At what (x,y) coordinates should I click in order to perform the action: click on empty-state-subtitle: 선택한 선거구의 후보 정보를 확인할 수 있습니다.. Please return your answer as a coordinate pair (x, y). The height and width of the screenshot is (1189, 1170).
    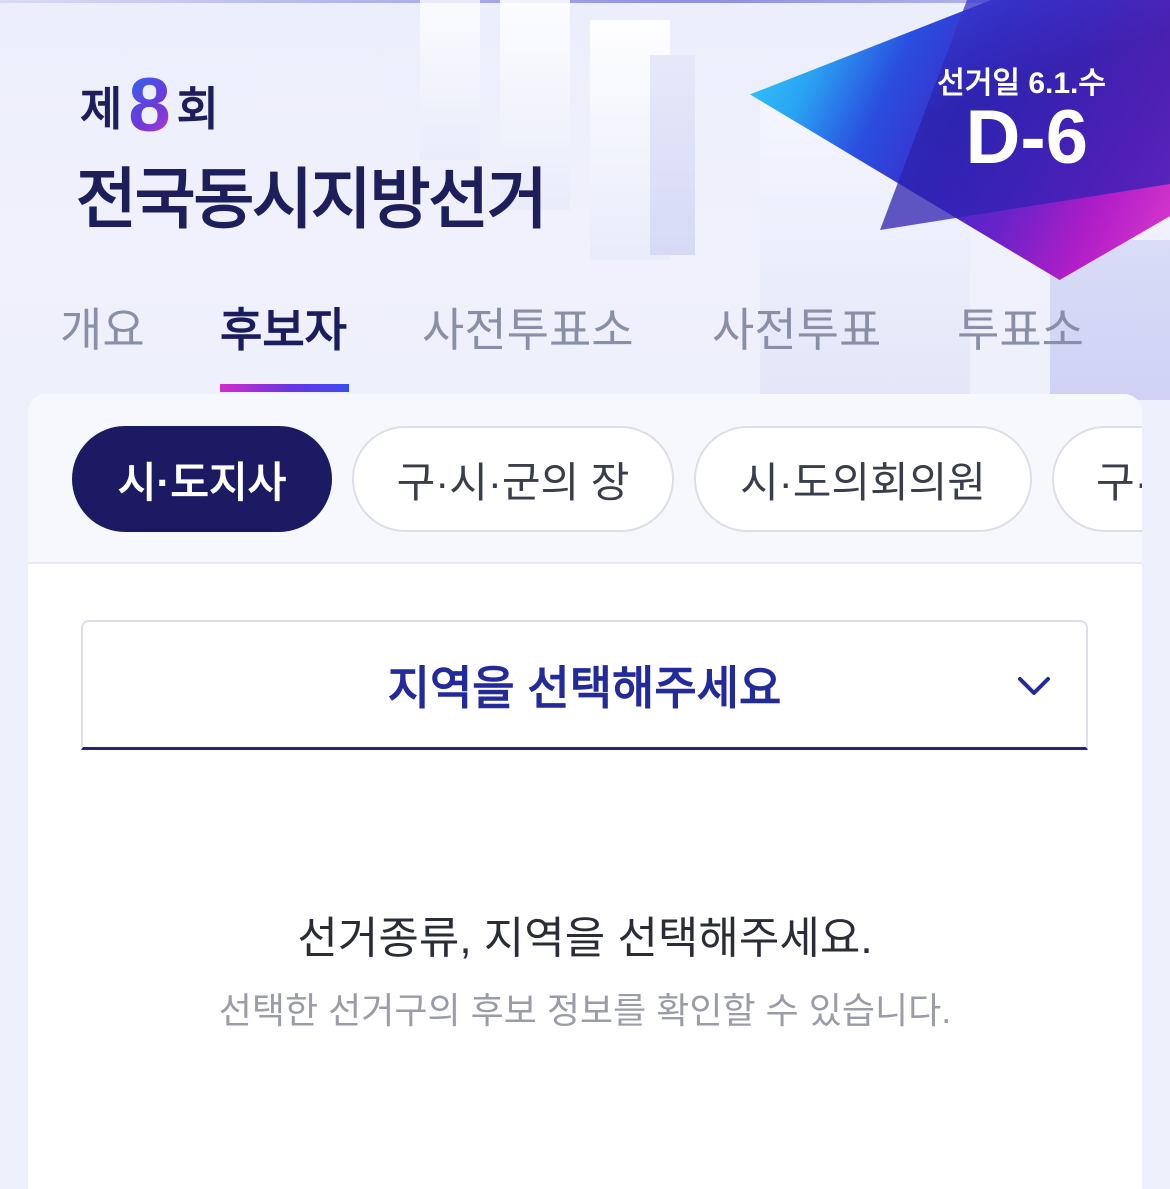
    Looking at the image, I should click on (585, 1010).